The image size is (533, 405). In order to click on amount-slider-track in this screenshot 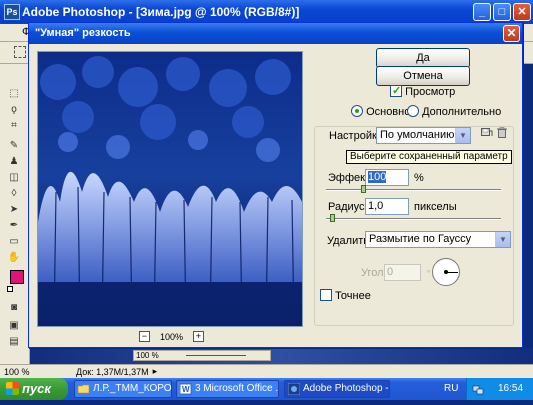, I will do `click(413, 190)`.